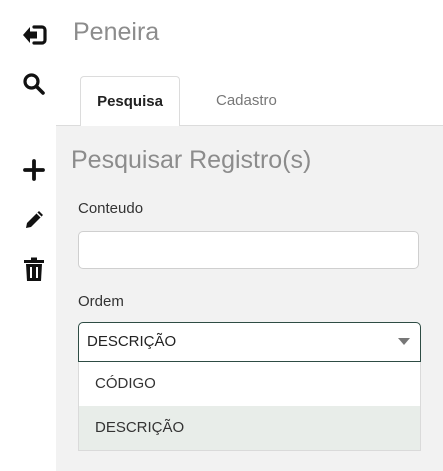 The width and height of the screenshot is (443, 471). Describe the element at coordinates (31, 235) in the screenshot. I see `action-toolbar` at that location.